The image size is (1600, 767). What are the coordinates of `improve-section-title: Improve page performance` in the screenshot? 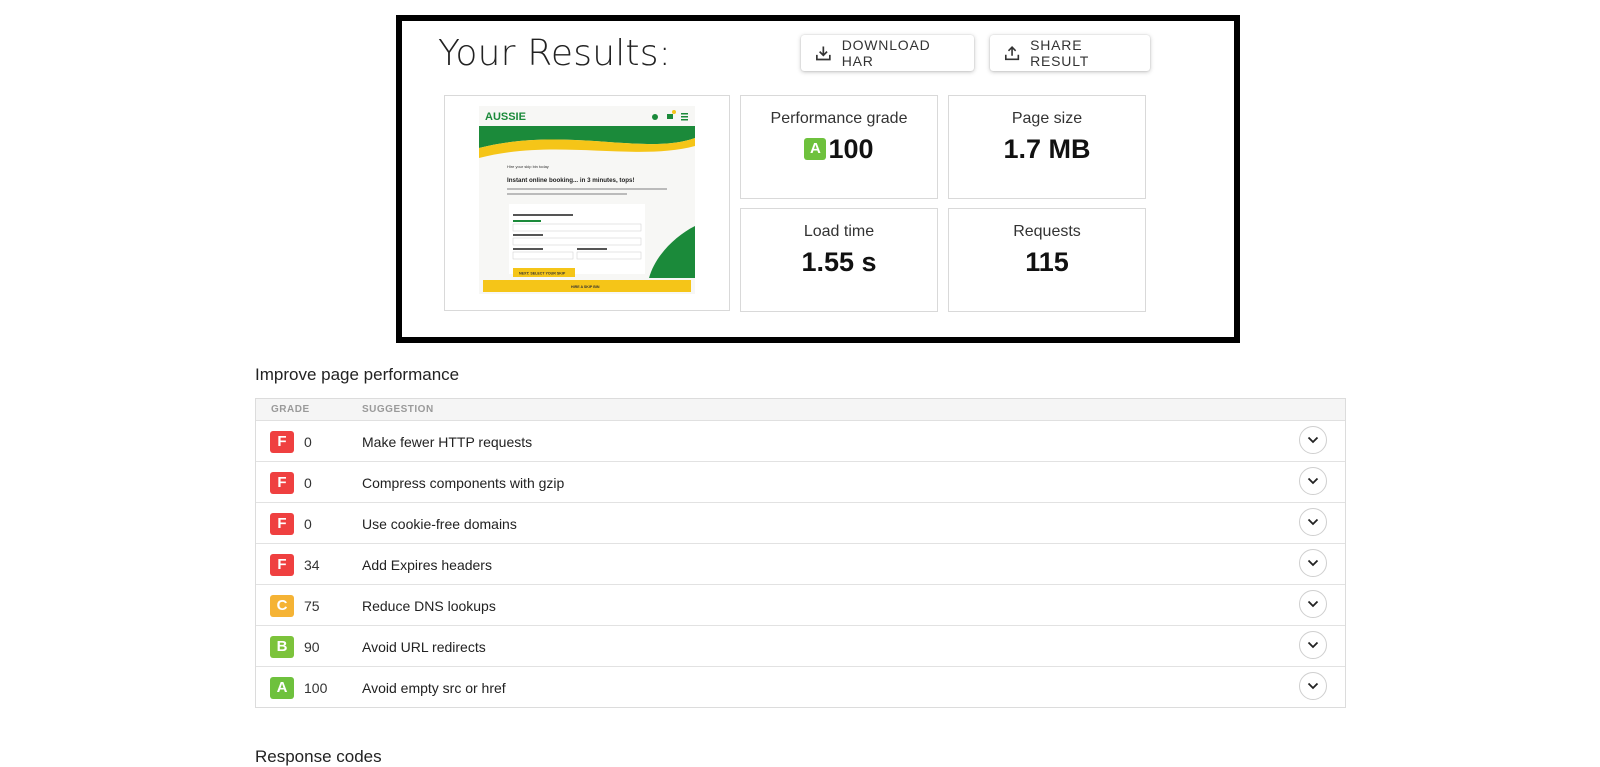 It's located at (357, 374).